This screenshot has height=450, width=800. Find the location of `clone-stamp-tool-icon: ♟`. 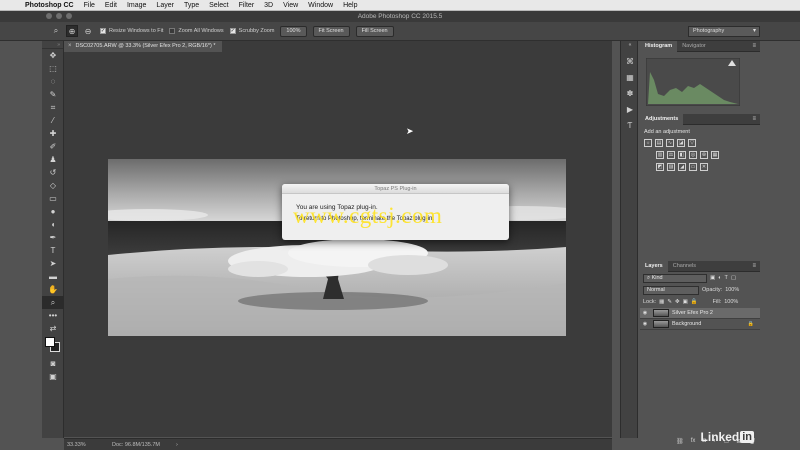

clone-stamp-tool-icon: ♟ is located at coordinates (53, 159).